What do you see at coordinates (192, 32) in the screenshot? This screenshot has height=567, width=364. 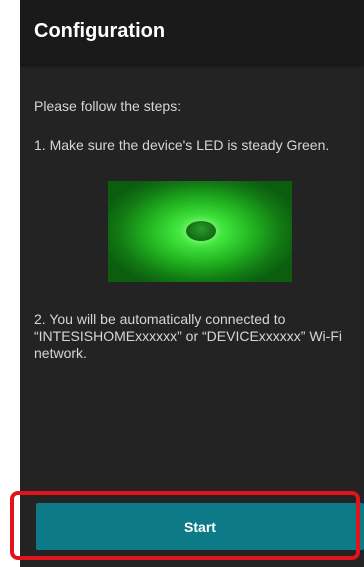 I see `app-bar: Configuration` at bounding box center [192, 32].